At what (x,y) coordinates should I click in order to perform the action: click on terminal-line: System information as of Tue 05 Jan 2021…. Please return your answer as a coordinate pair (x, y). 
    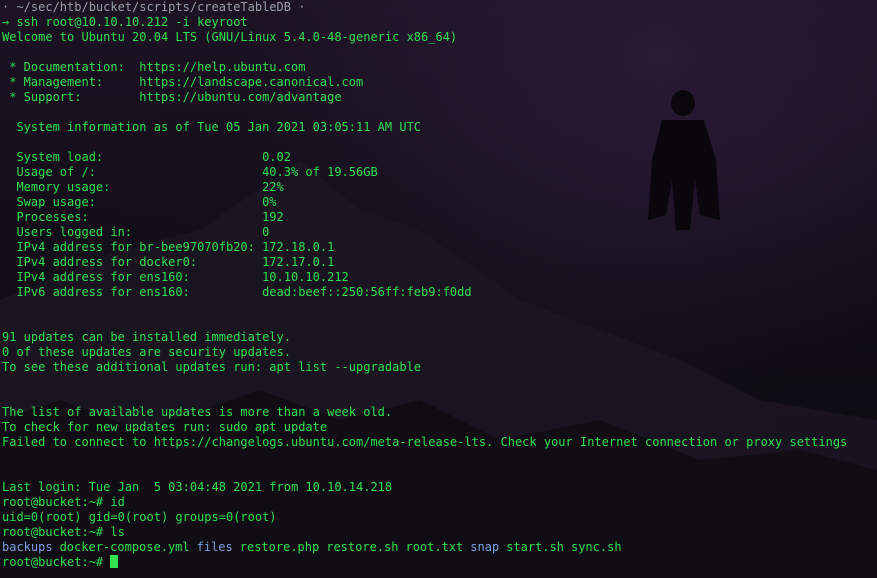
    Looking at the image, I should click on (212, 127).